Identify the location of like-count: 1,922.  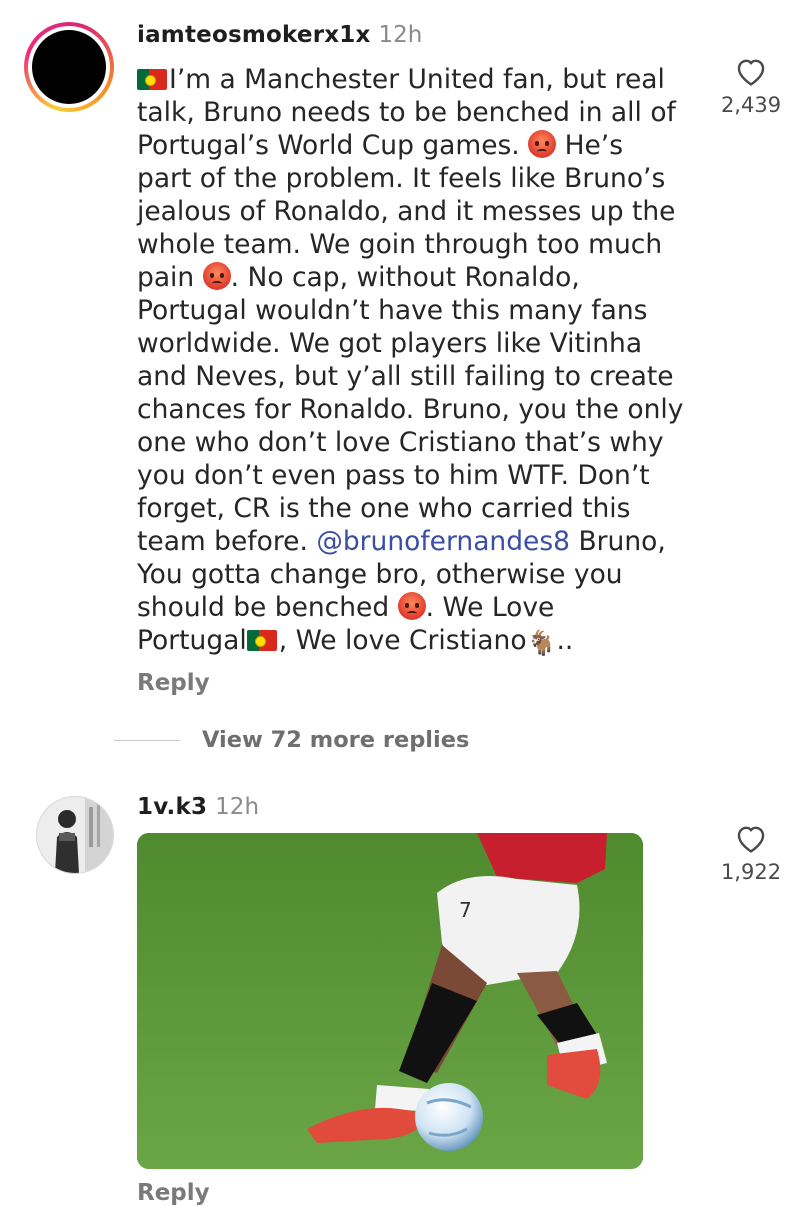
(751, 872).